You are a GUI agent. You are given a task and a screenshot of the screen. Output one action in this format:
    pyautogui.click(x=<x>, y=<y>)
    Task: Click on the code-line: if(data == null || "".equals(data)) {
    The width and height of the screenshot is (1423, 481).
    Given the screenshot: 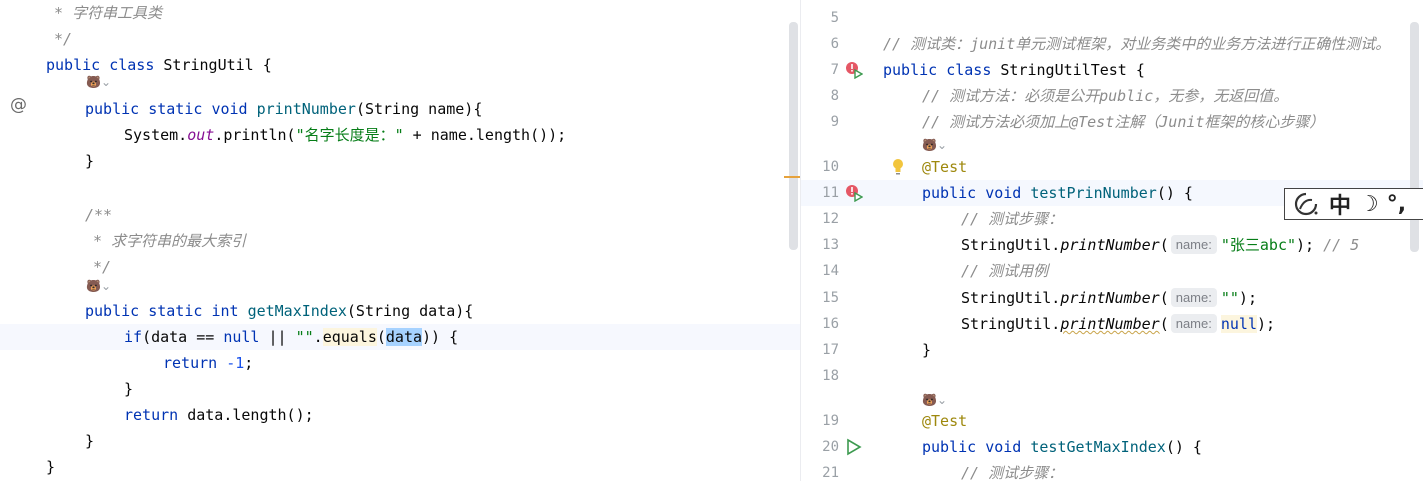 What is the action you would take?
    pyautogui.click(x=400, y=337)
    